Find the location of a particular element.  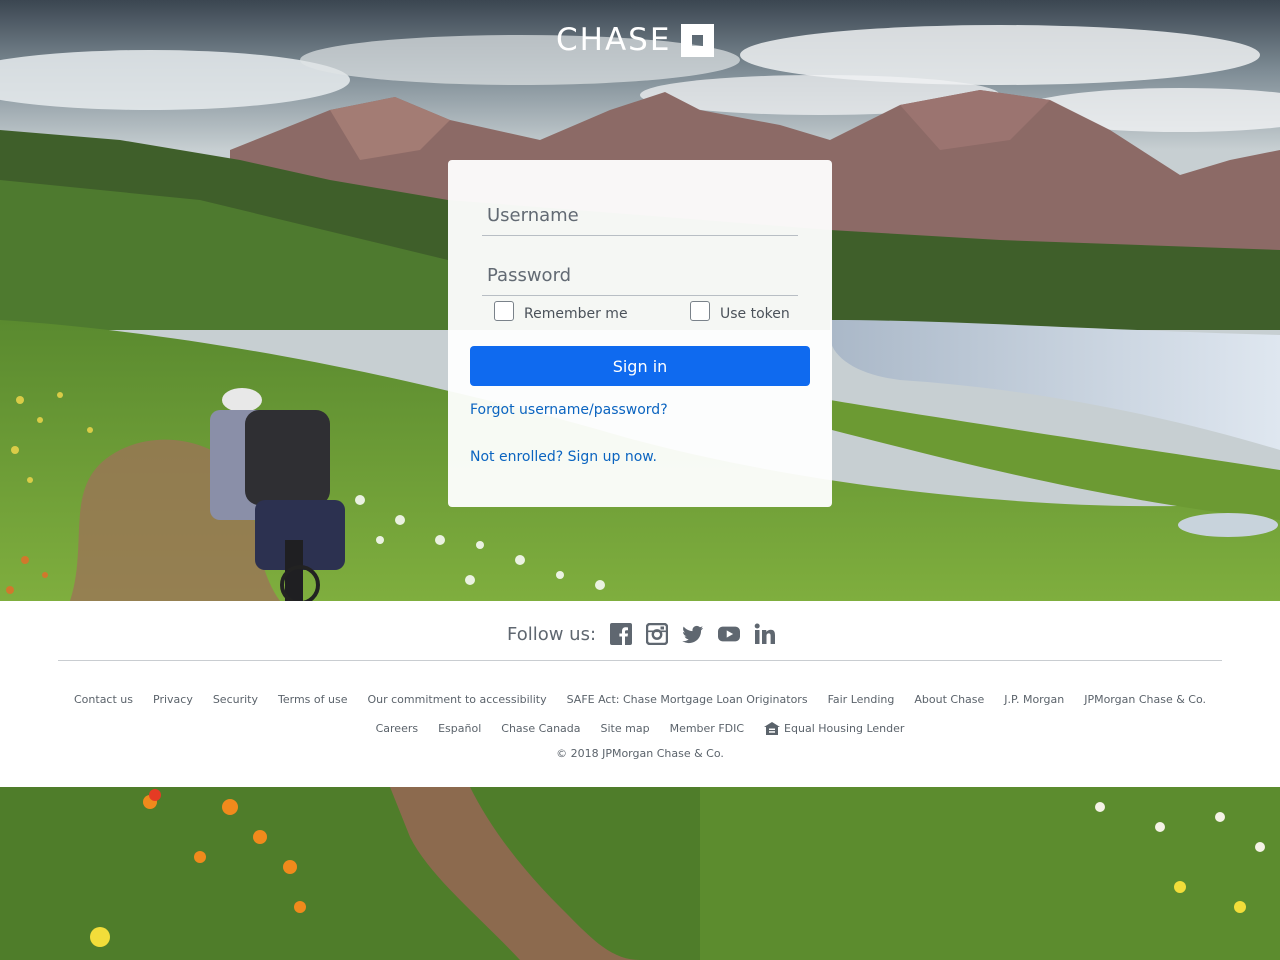

footer-divider is located at coordinates (640, 660).